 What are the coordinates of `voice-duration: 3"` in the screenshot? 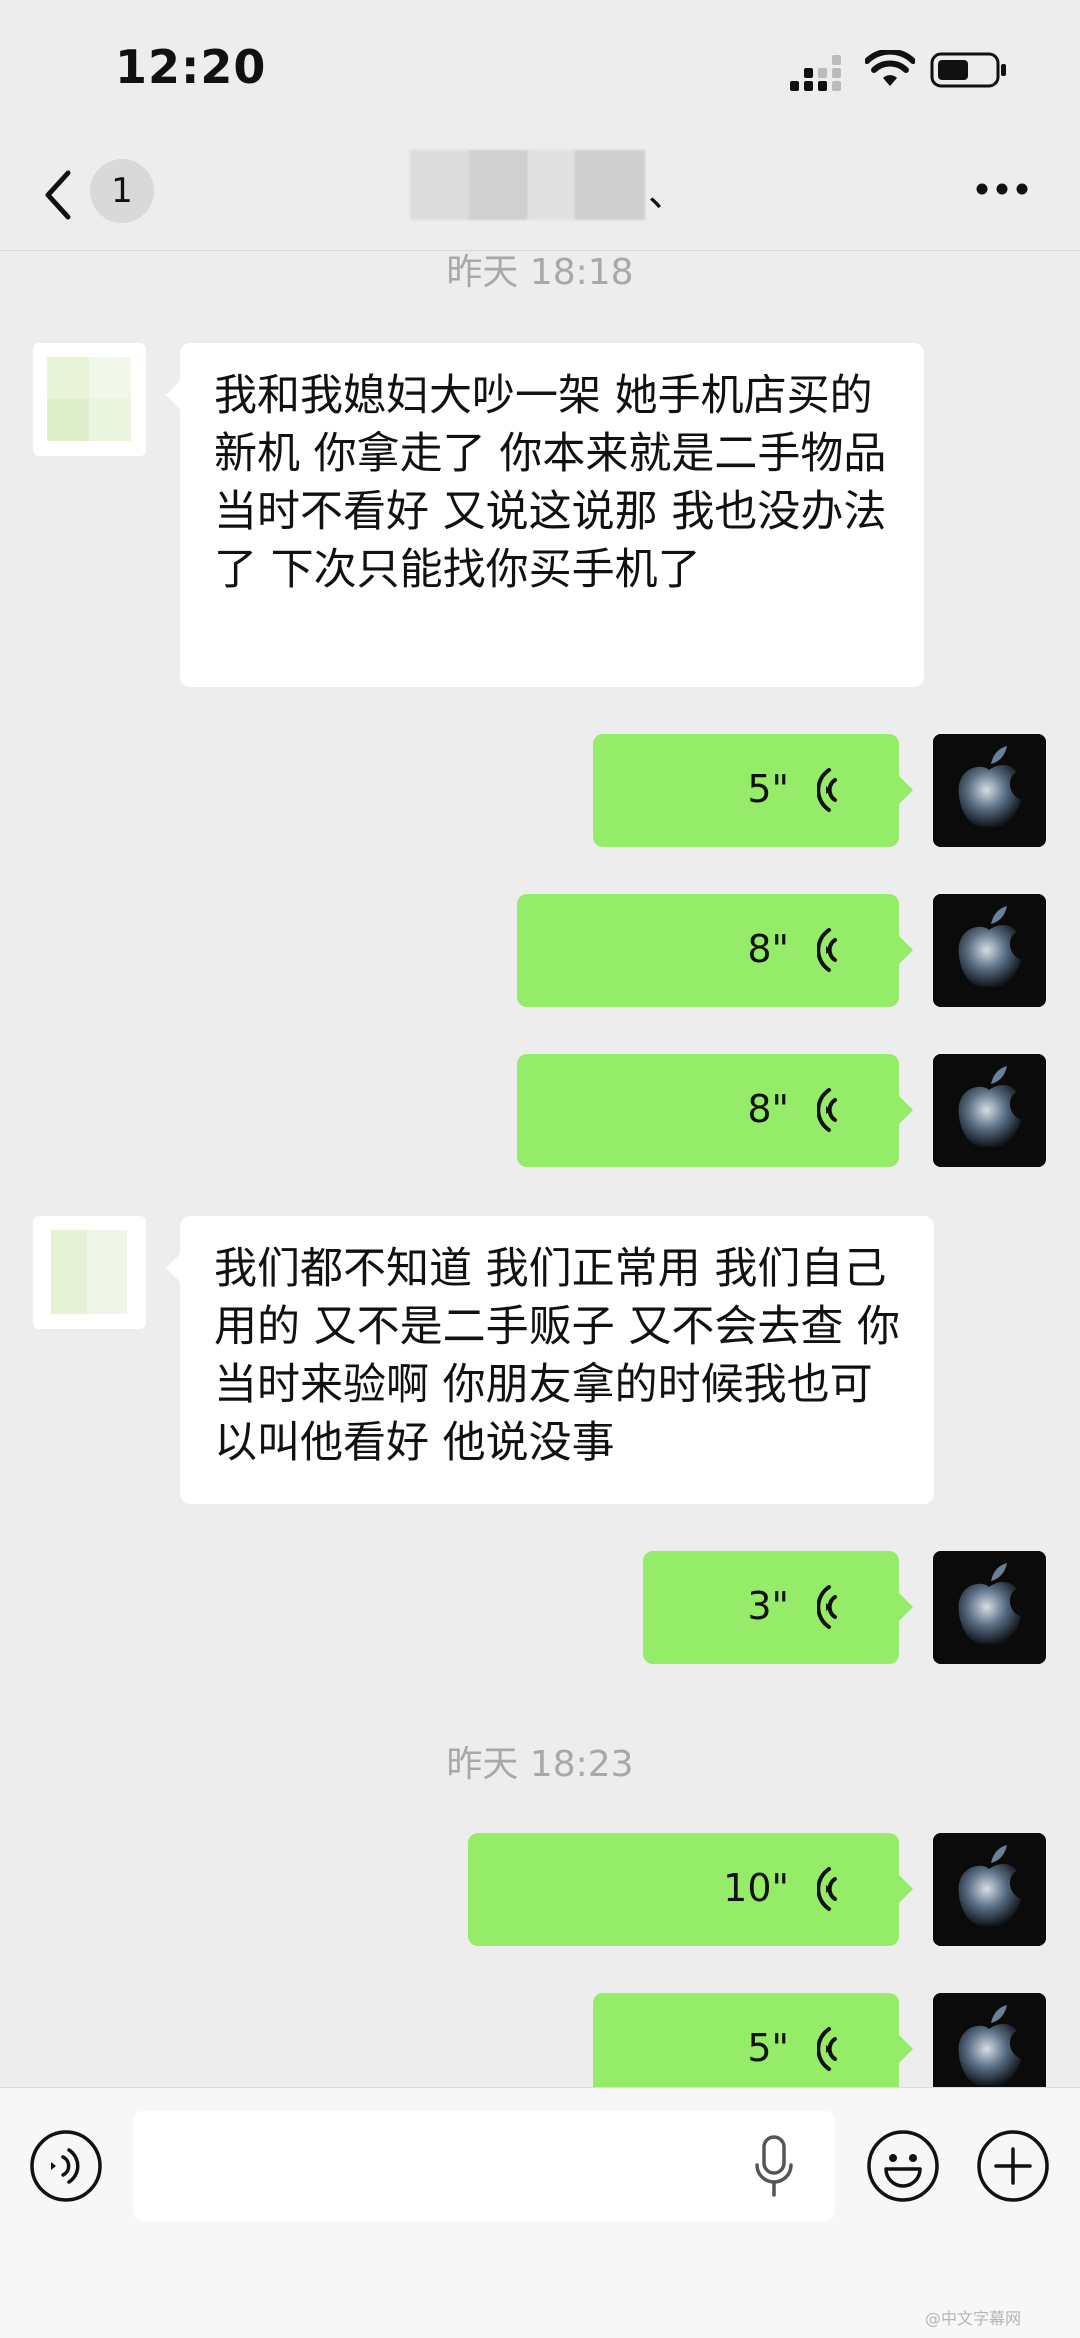 It's located at (768, 1606).